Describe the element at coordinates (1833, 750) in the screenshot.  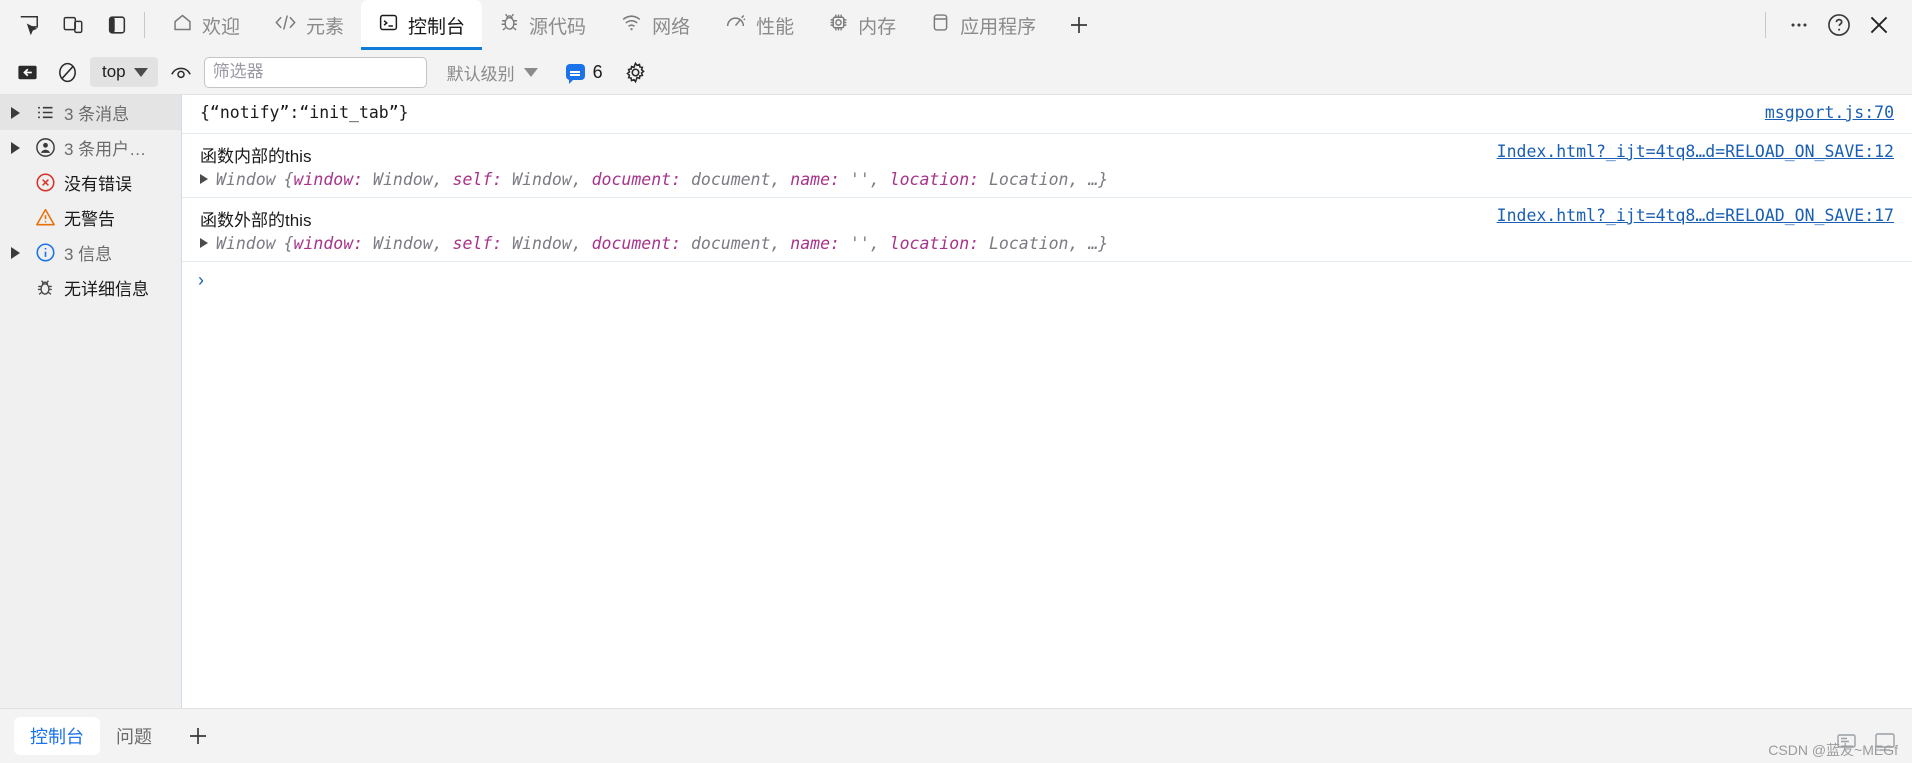
I see `watermark-text: CSDN @蓝友~MEGf` at that location.